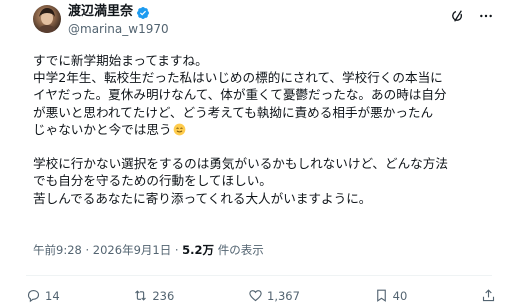 The width and height of the screenshot is (510, 307). I want to click on share-icon, so click(488, 295).